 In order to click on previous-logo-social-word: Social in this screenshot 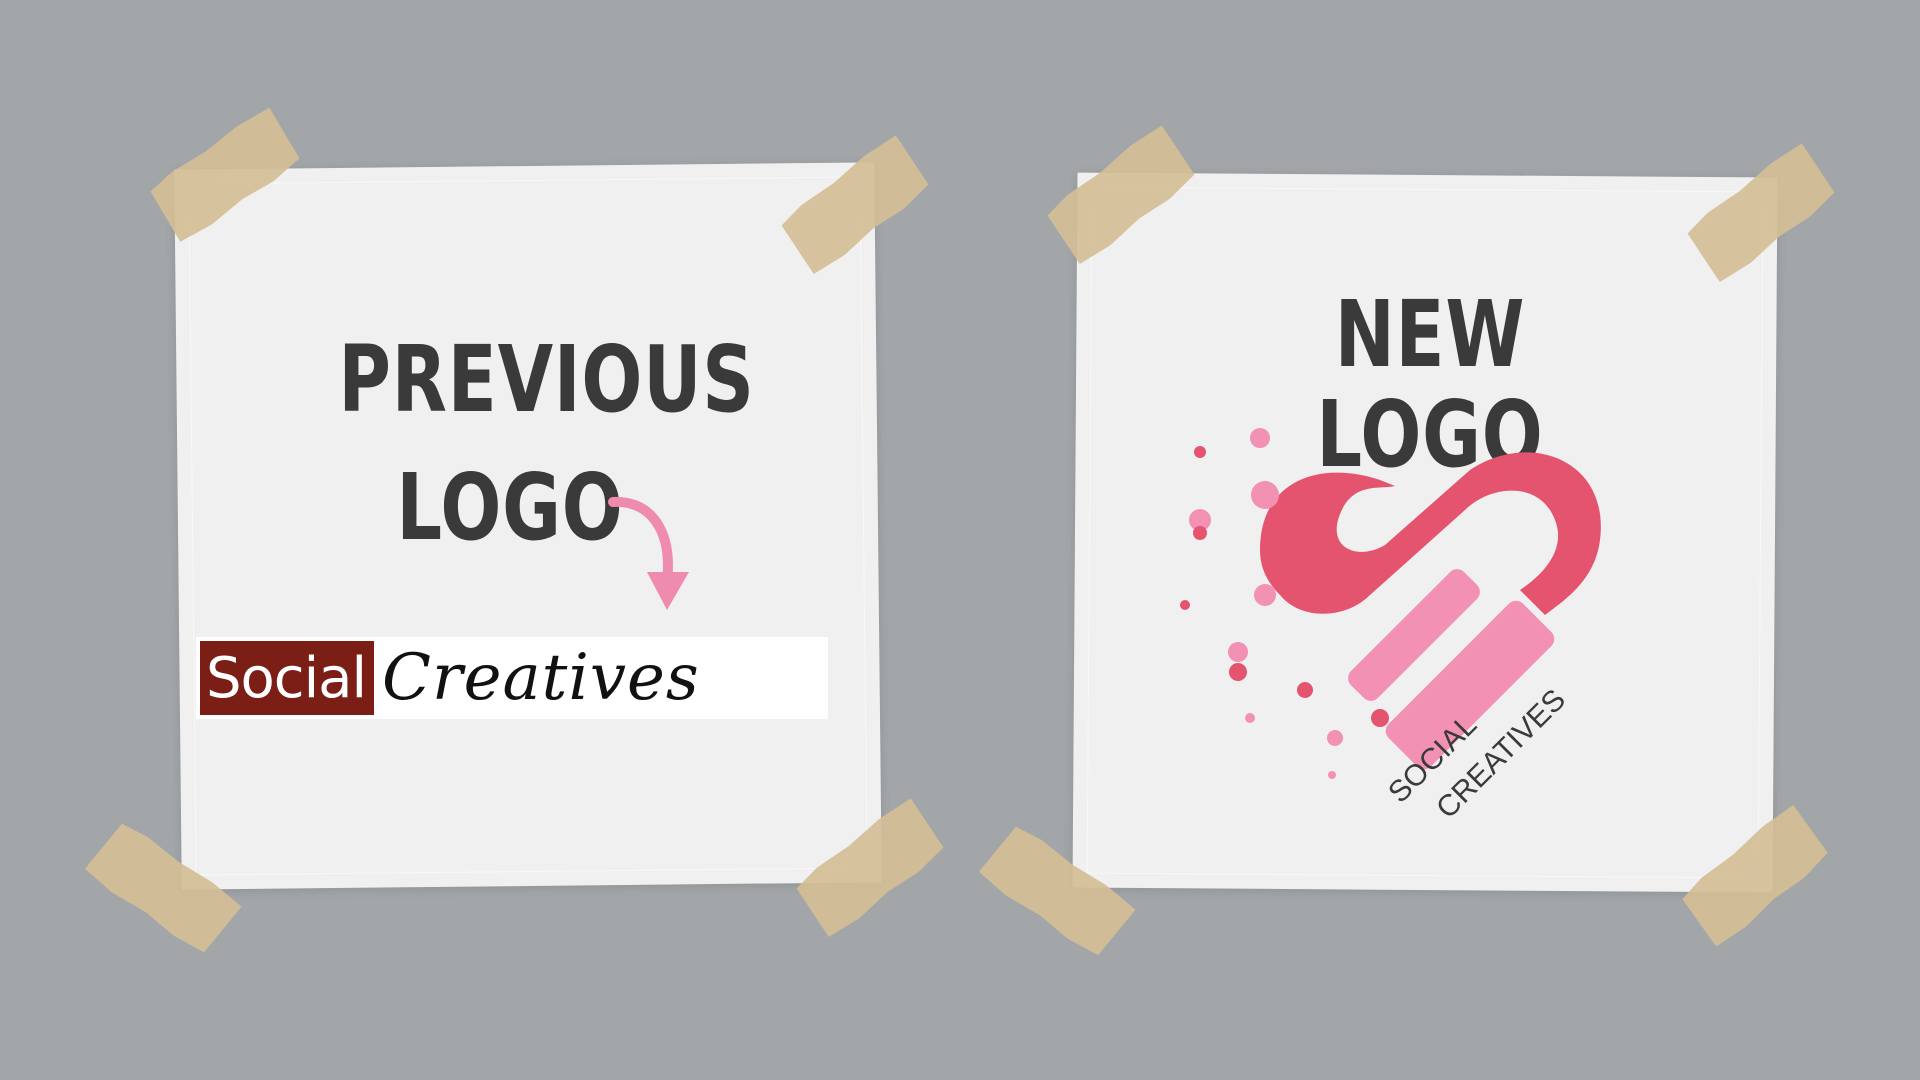, I will do `click(287, 678)`.